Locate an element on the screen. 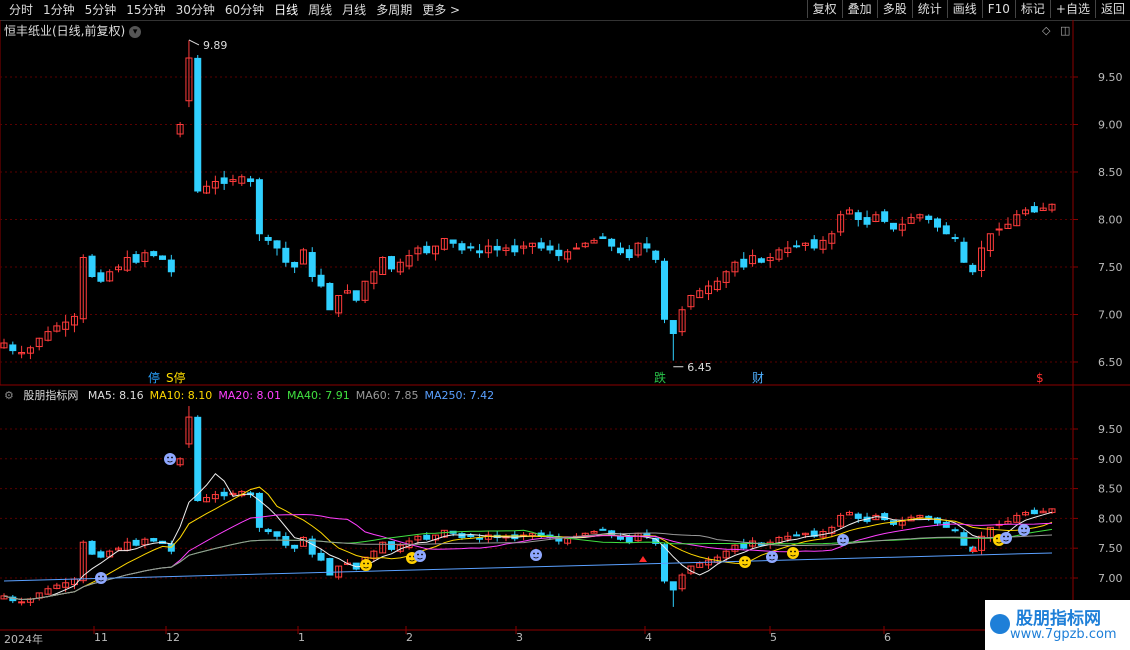 This screenshot has width=1130, height=650. y-tick-label: 6.50 is located at coordinates (1110, 362).